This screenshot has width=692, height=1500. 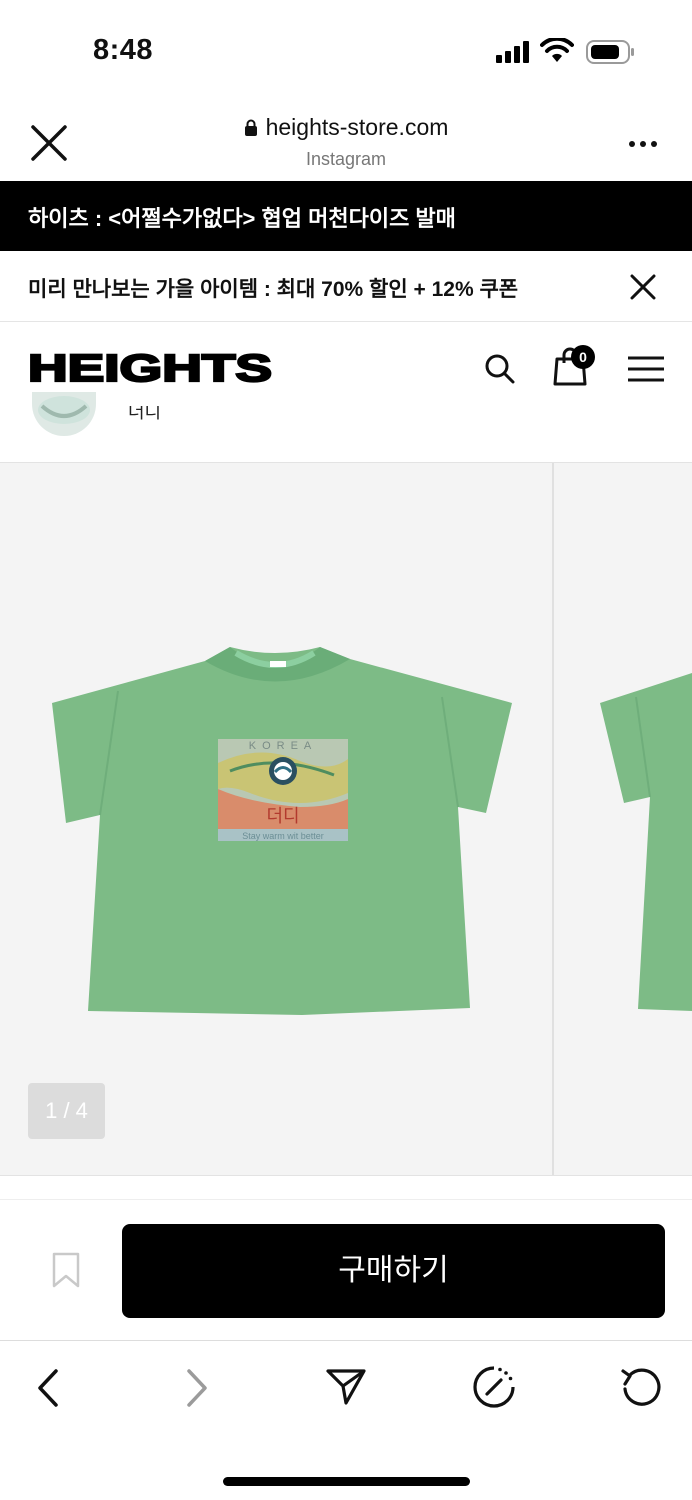 What do you see at coordinates (357, 127) in the screenshot?
I see `url-text: heights-store.com` at bounding box center [357, 127].